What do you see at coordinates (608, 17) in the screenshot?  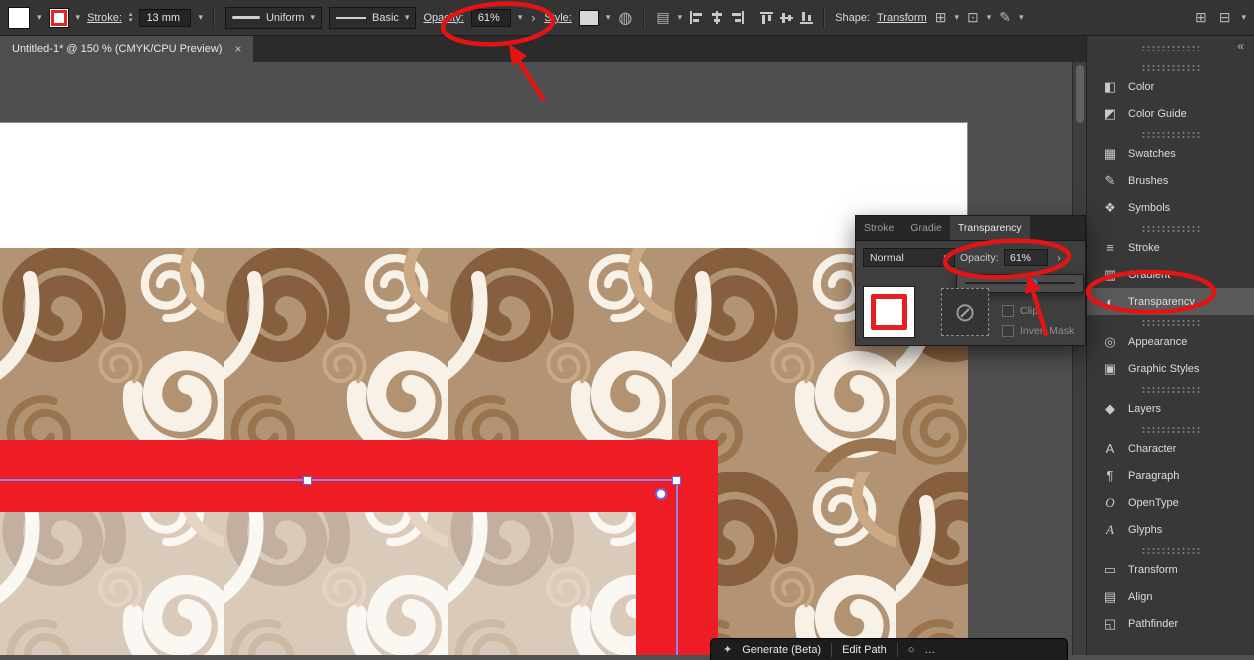 I see `style-caret: ▾` at bounding box center [608, 17].